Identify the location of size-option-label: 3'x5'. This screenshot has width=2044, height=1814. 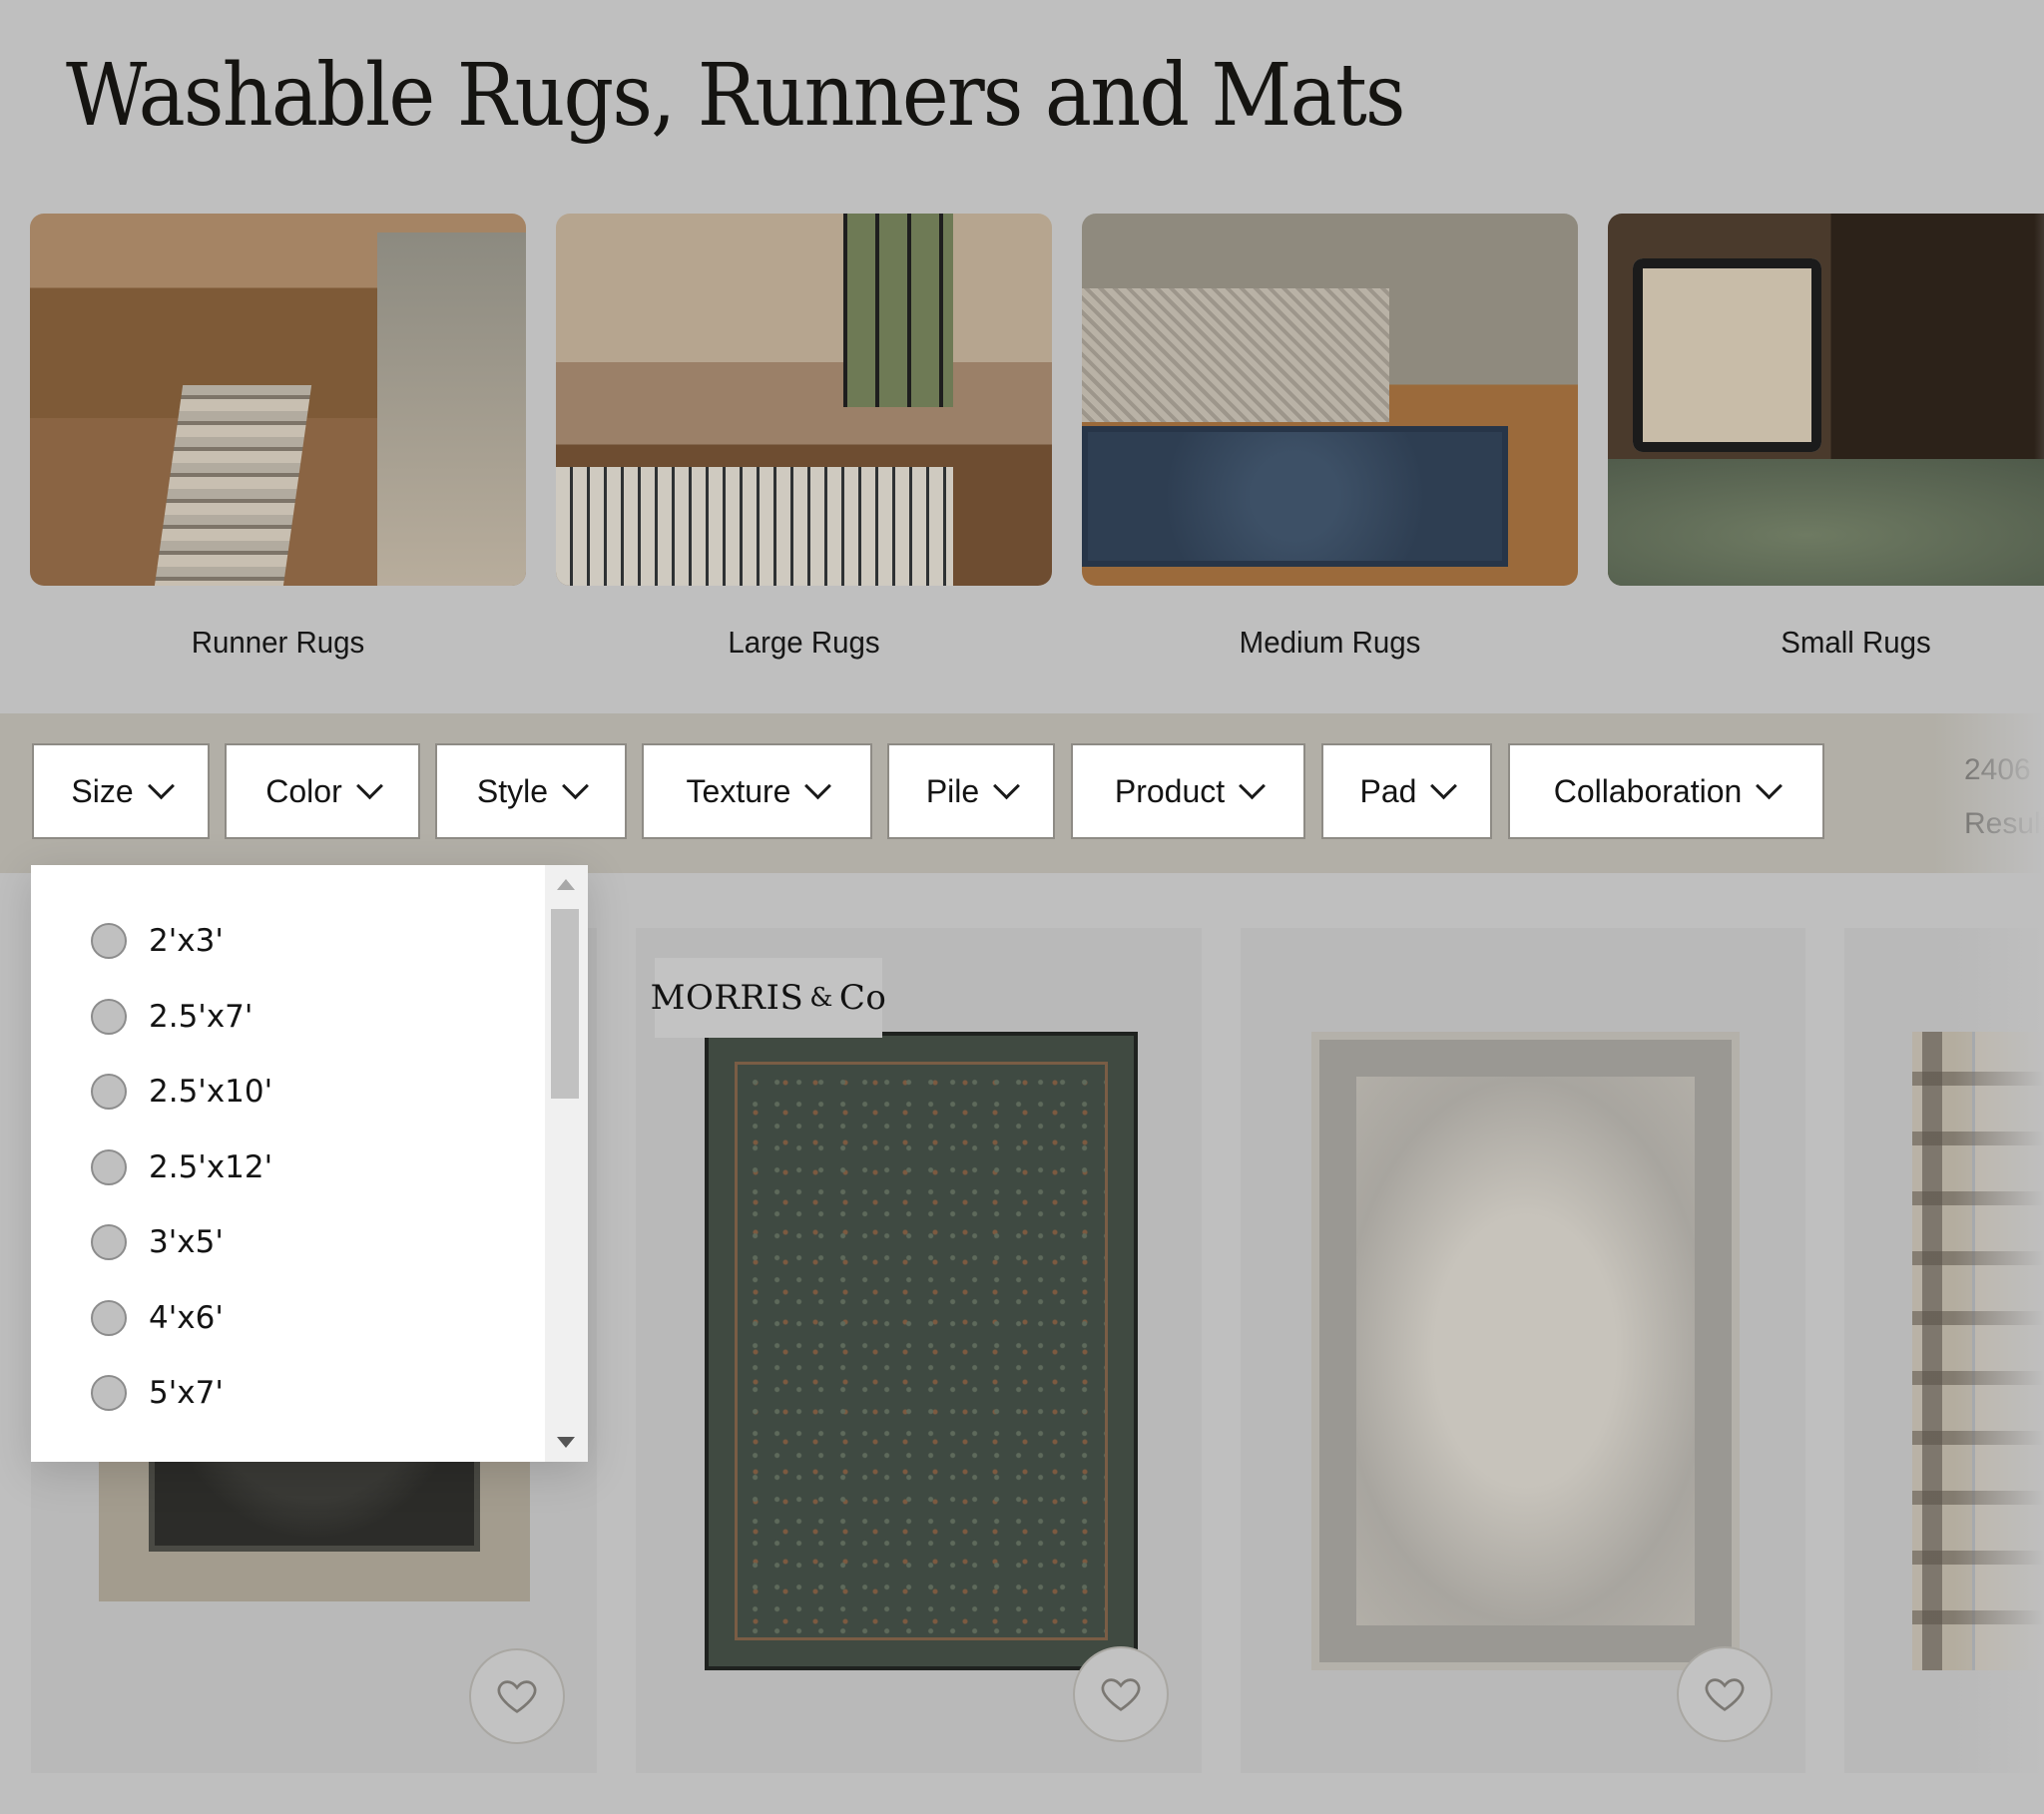
(186, 1242).